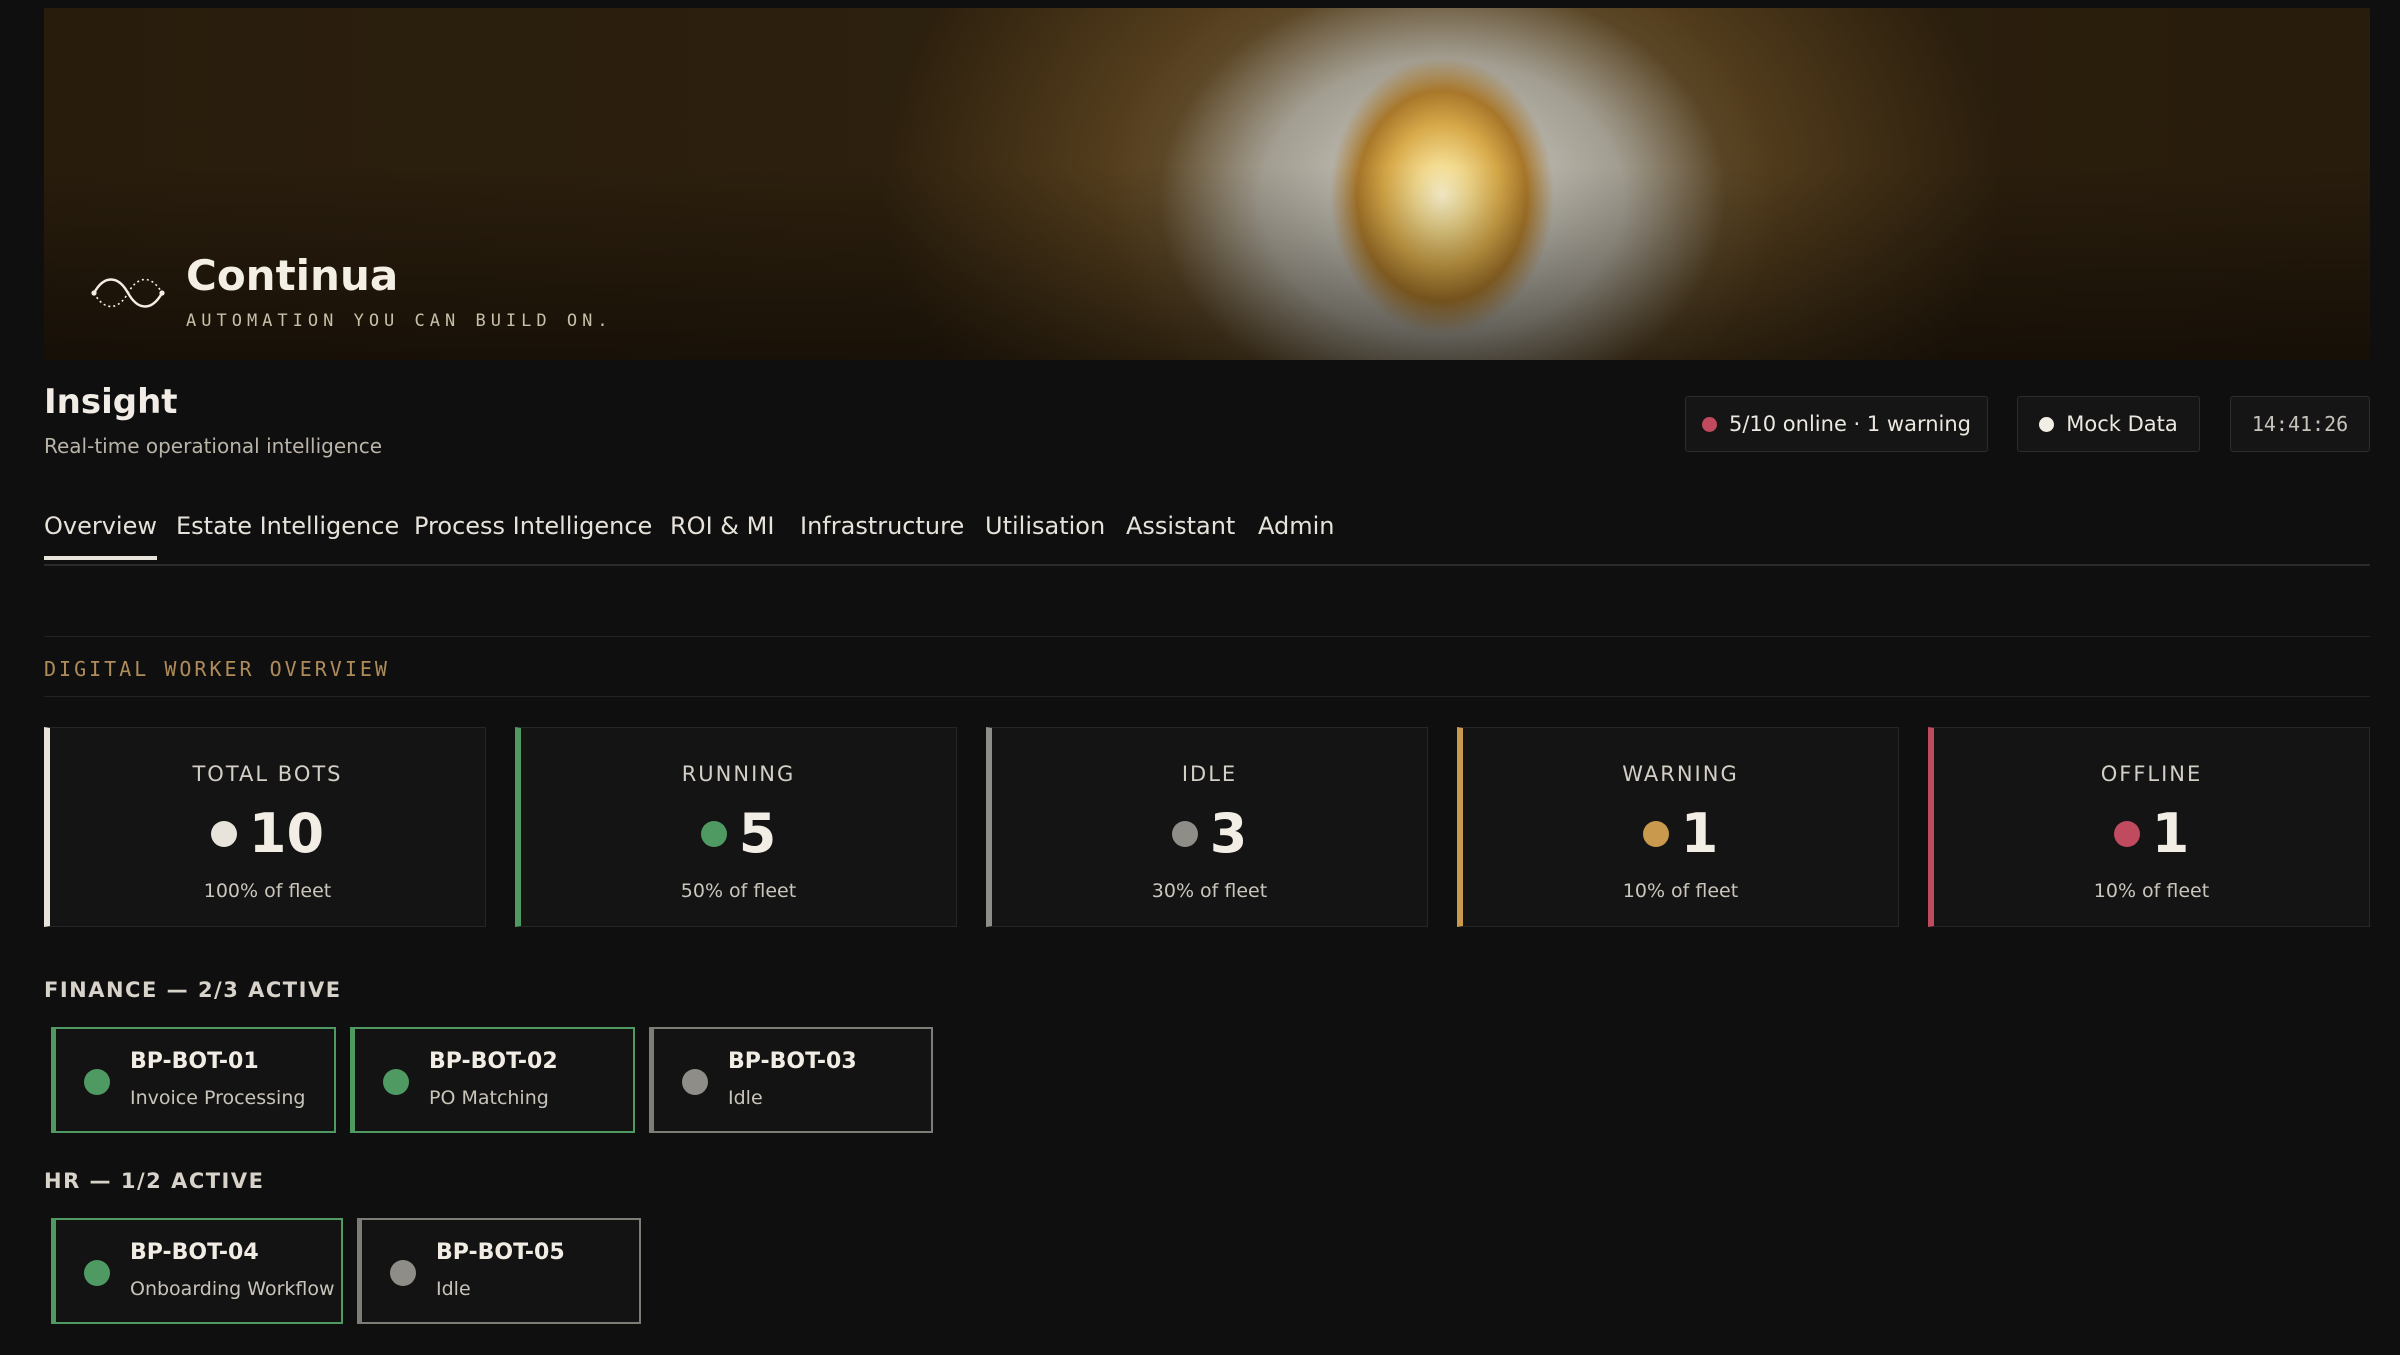  I want to click on clock-text: 14:41:26, so click(2300, 424).